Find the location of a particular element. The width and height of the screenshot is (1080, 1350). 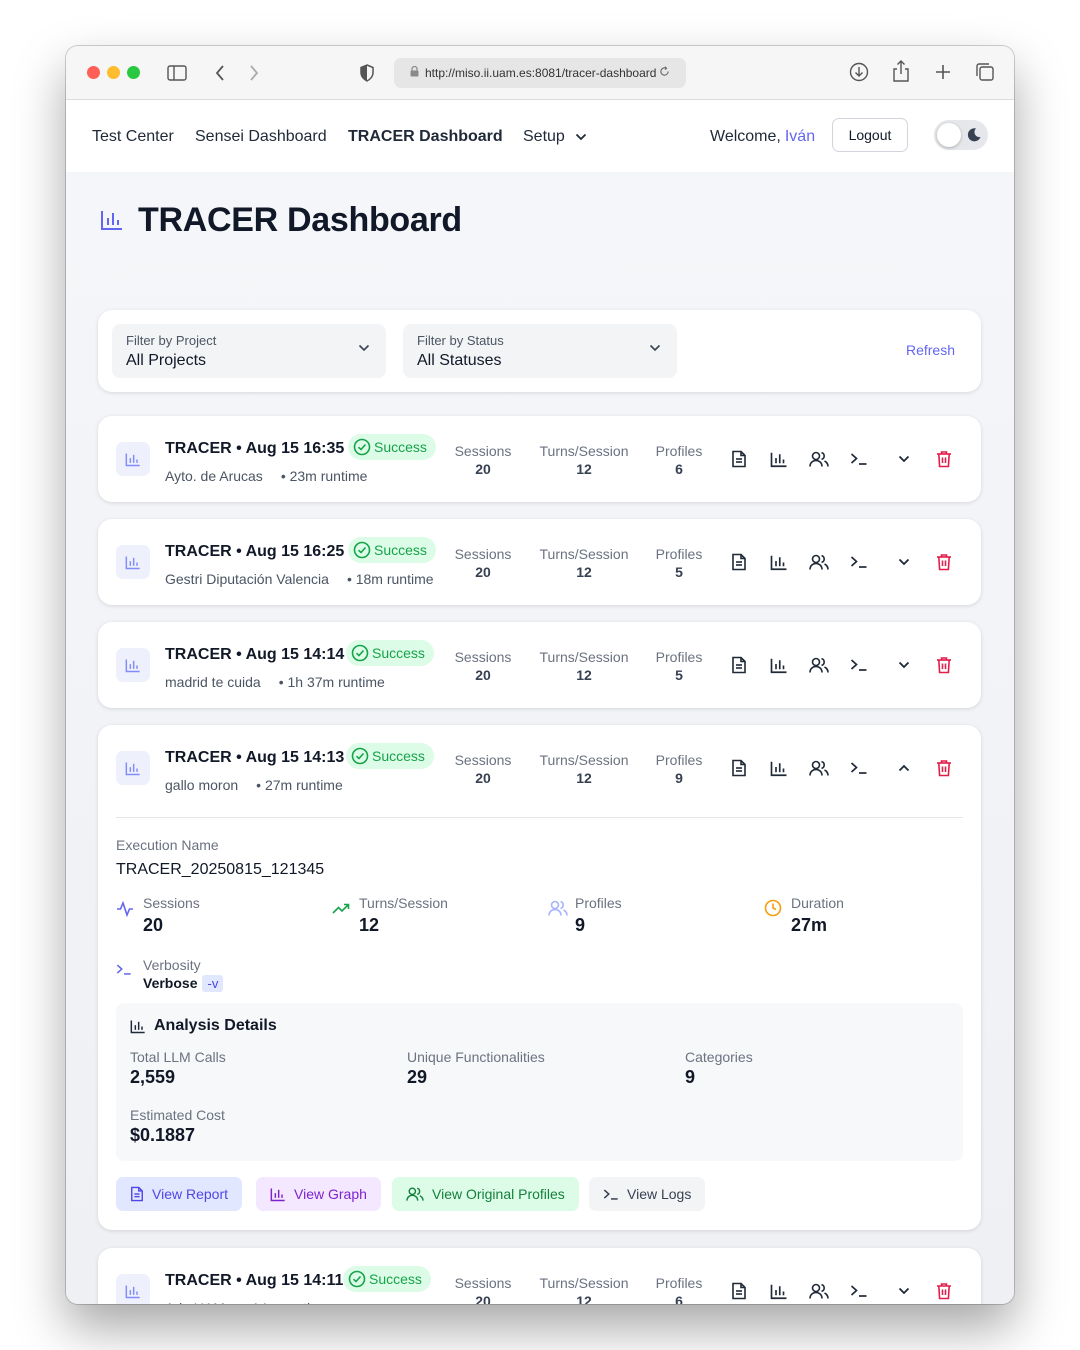

view-graph-button: View Graph is located at coordinates (318, 1194).